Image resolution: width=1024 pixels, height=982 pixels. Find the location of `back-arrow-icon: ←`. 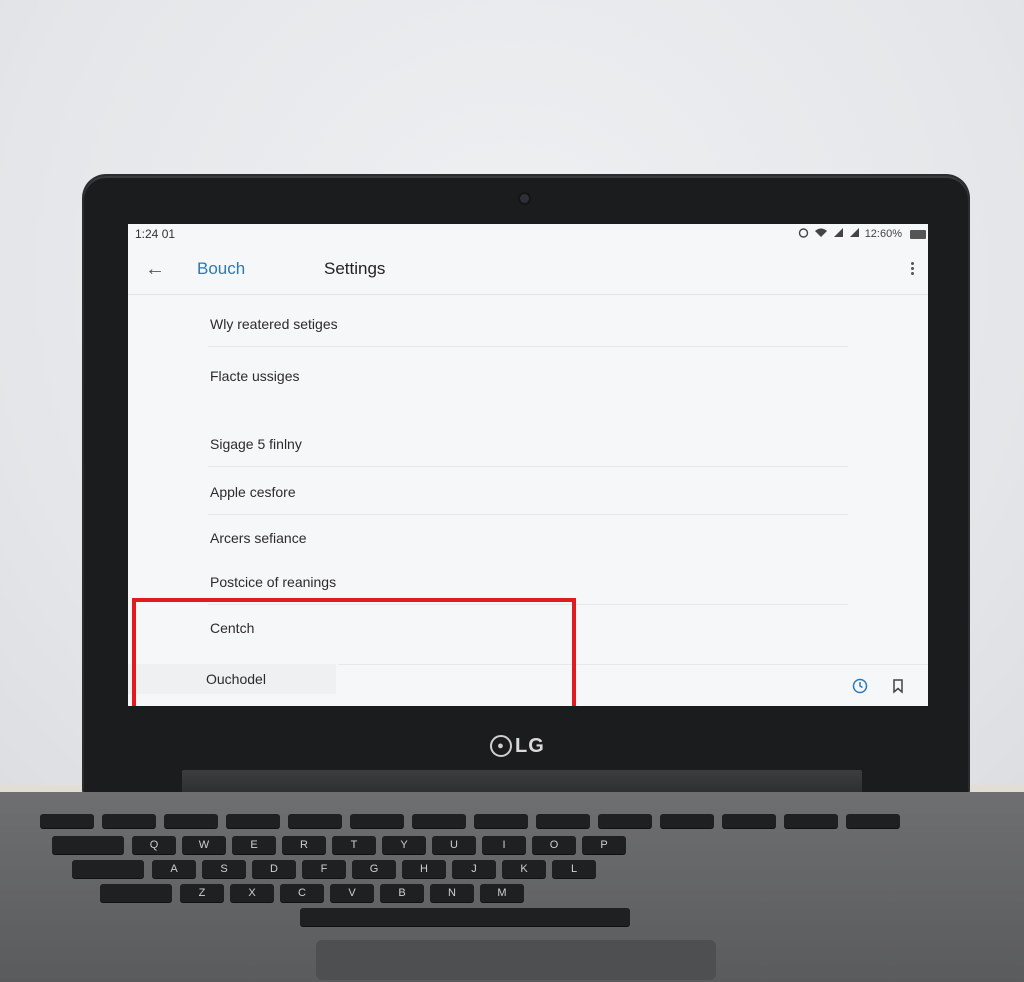

back-arrow-icon: ← is located at coordinates (155, 269).